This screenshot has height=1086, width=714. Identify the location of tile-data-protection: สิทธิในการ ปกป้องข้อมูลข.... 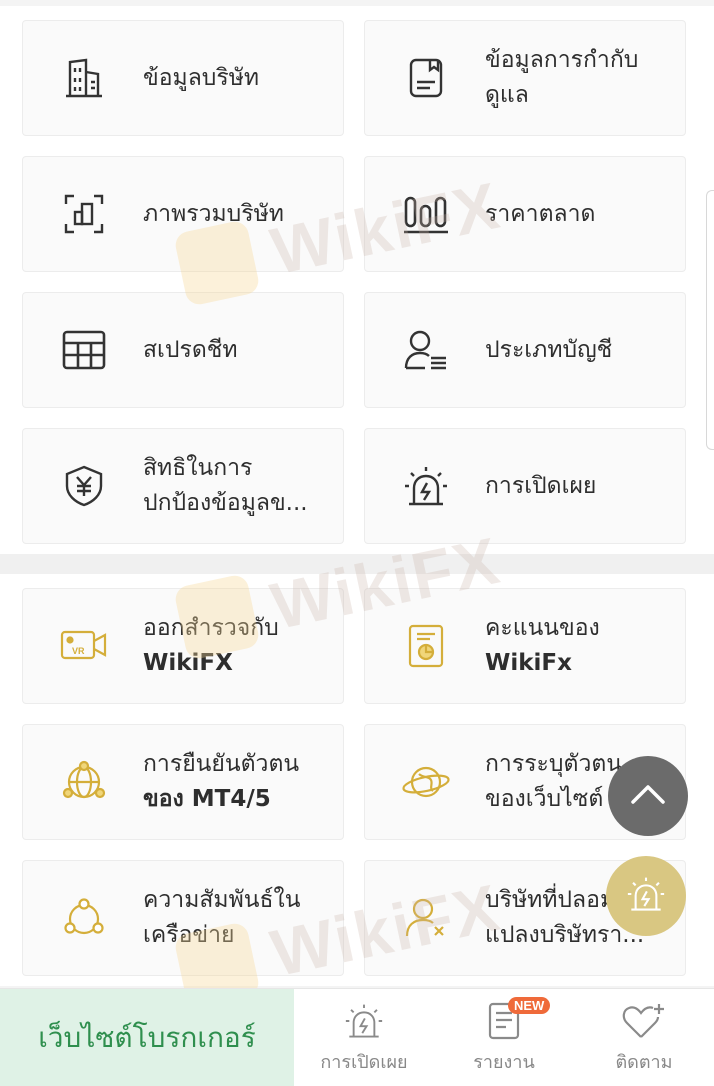
(183, 486).